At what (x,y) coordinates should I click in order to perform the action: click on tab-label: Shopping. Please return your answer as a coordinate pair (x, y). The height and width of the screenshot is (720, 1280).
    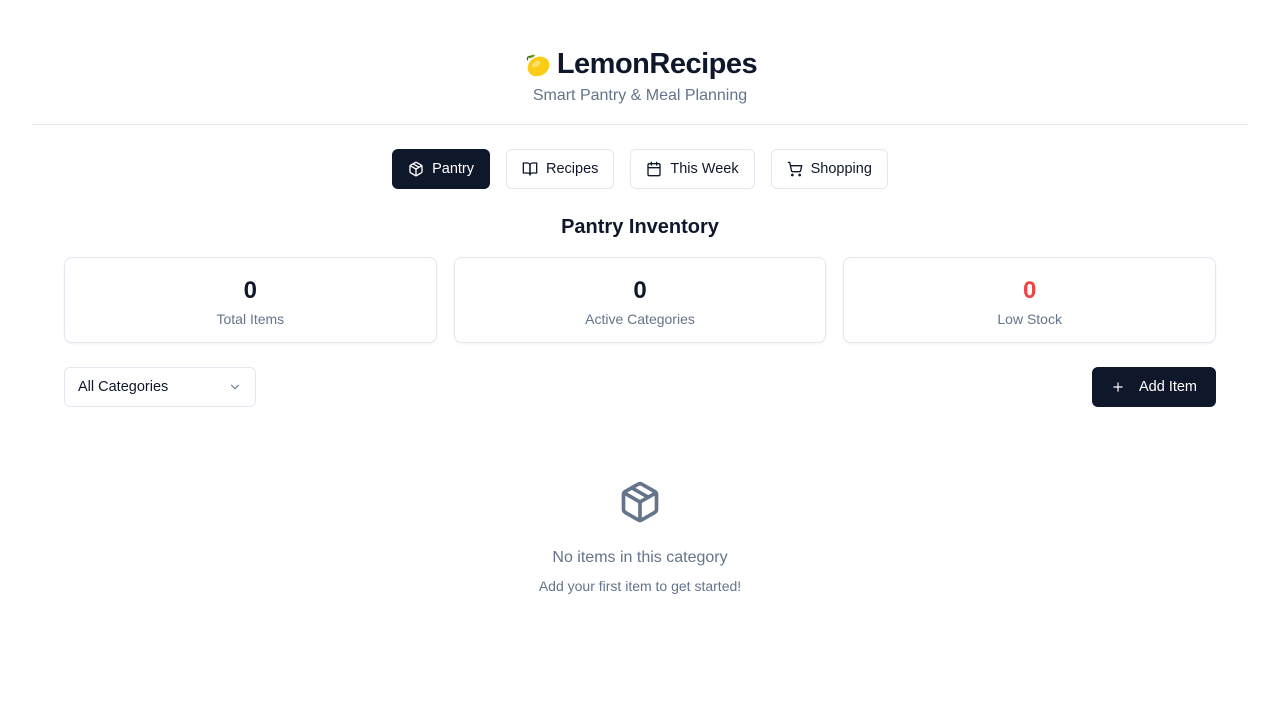
    Looking at the image, I should click on (841, 169).